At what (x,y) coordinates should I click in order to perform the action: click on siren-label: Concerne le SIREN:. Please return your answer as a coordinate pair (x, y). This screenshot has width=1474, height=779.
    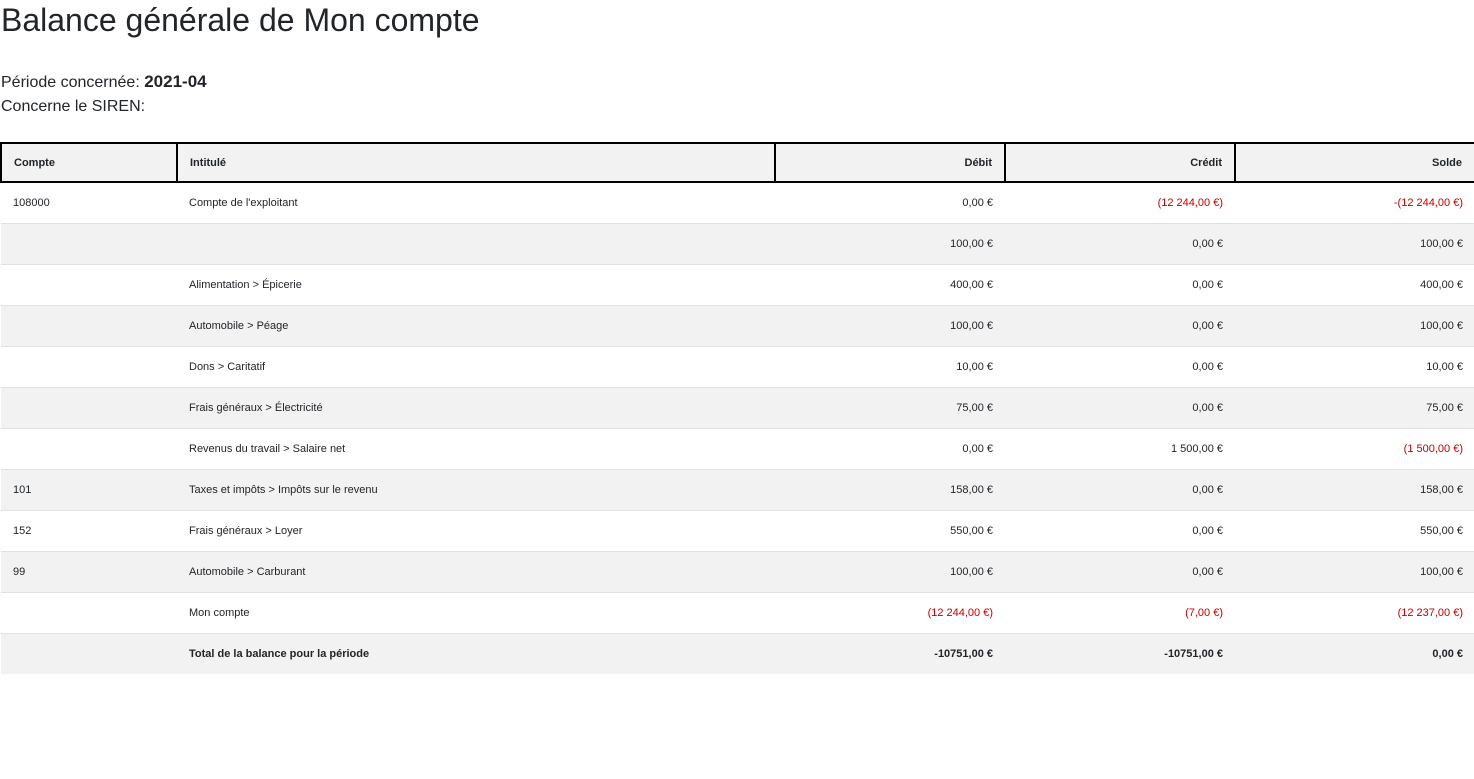
    Looking at the image, I should click on (73, 106).